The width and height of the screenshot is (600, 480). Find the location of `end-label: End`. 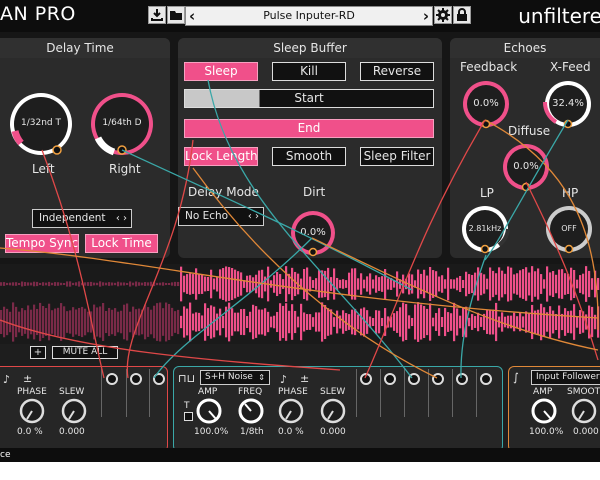

end-label: End is located at coordinates (309, 128).